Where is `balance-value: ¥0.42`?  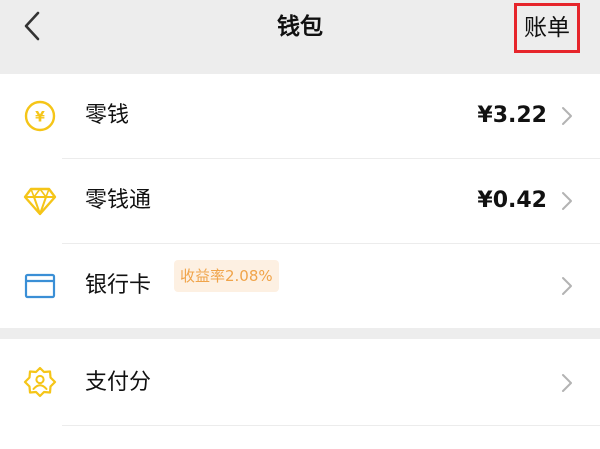
balance-value: ¥0.42 is located at coordinates (512, 200).